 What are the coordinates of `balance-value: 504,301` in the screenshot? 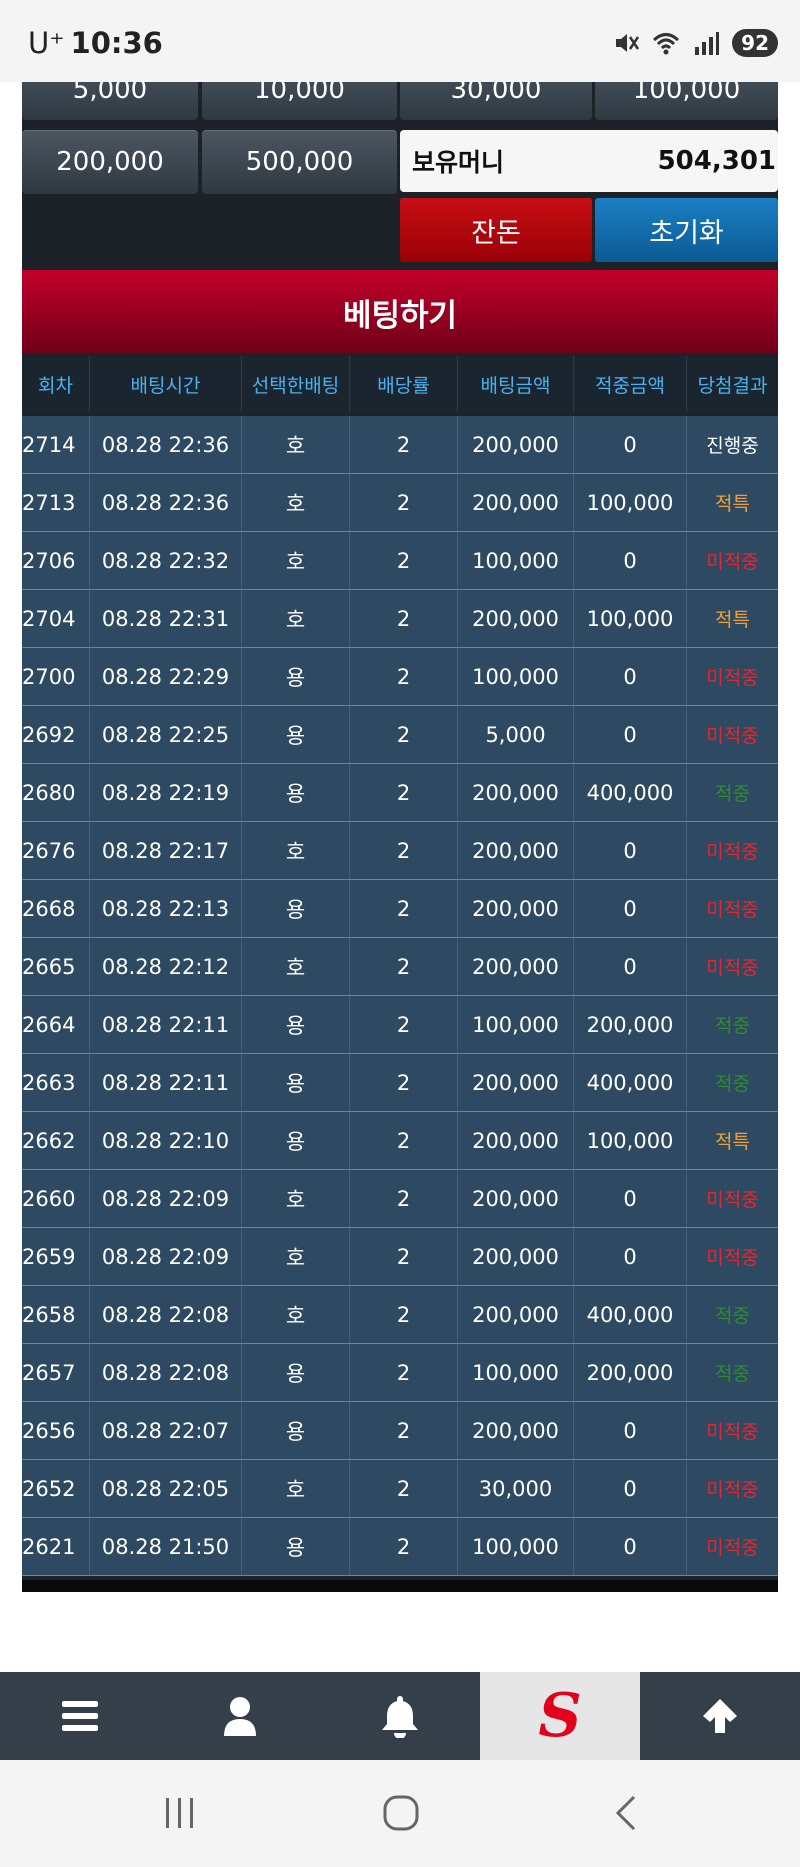 It's located at (716, 161).